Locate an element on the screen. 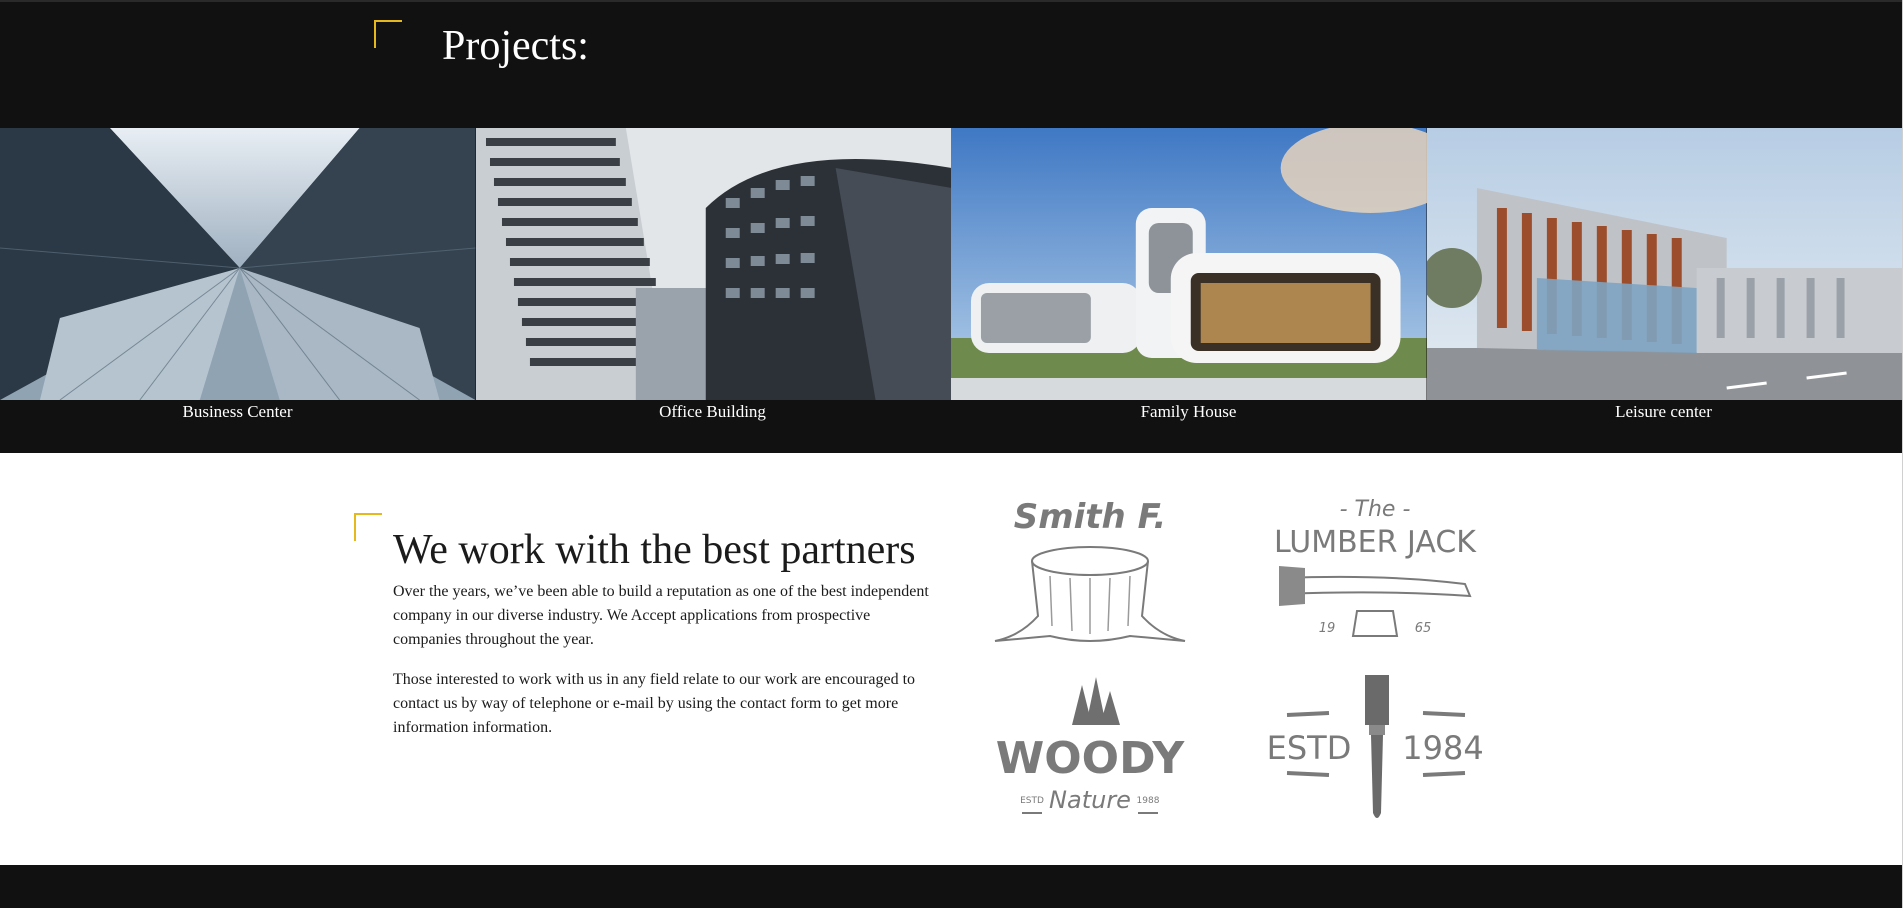  woody-logo-estd: ESTD is located at coordinates (1032, 801).